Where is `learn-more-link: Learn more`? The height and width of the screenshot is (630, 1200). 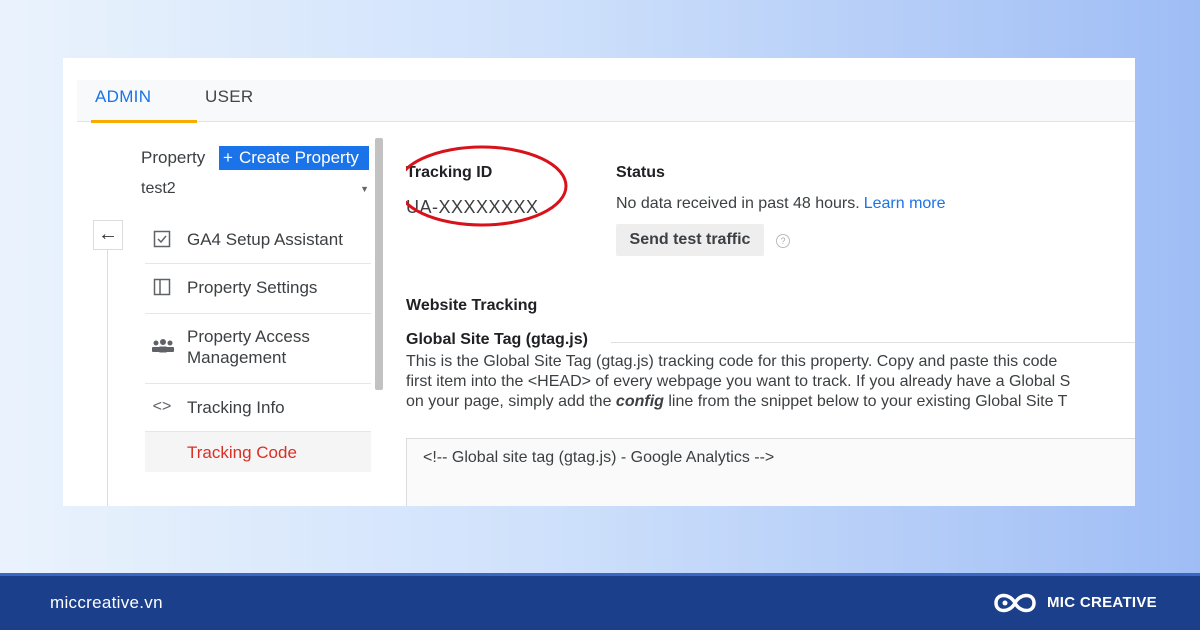
learn-more-link: Learn more is located at coordinates (905, 203).